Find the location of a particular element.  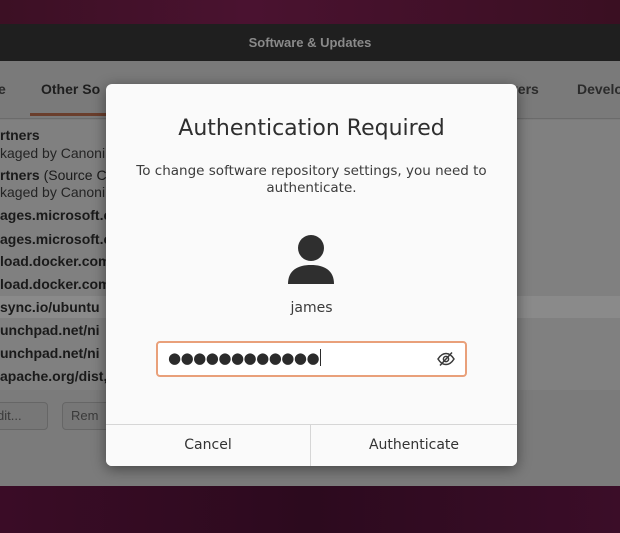

list-item-suffix: (Source C is located at coordinates (73, 175).